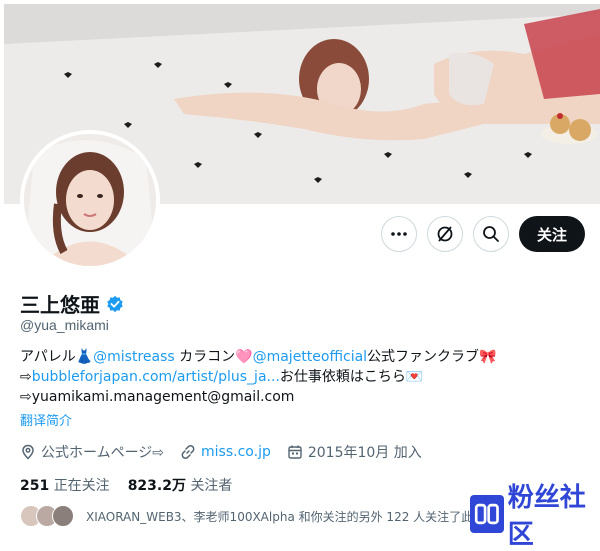  Describe the element at coordinates (35, 486) in the screenshot. I see `following-count: 251` at that location.